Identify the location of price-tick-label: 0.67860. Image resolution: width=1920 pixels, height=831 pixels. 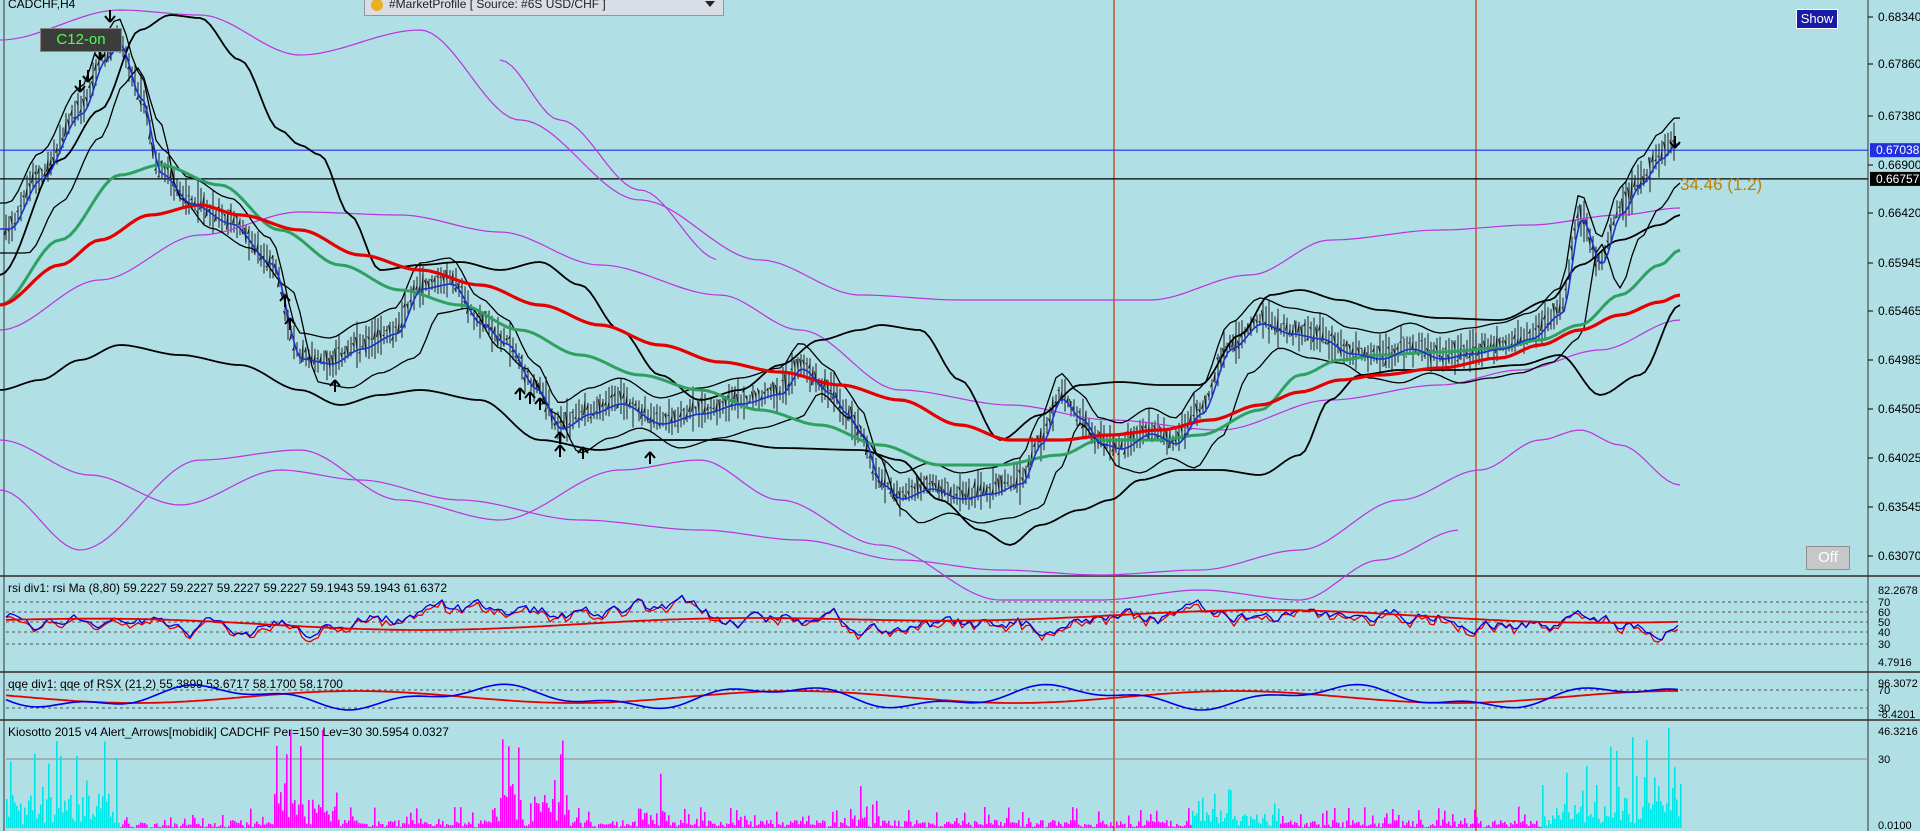
(1899, 64).